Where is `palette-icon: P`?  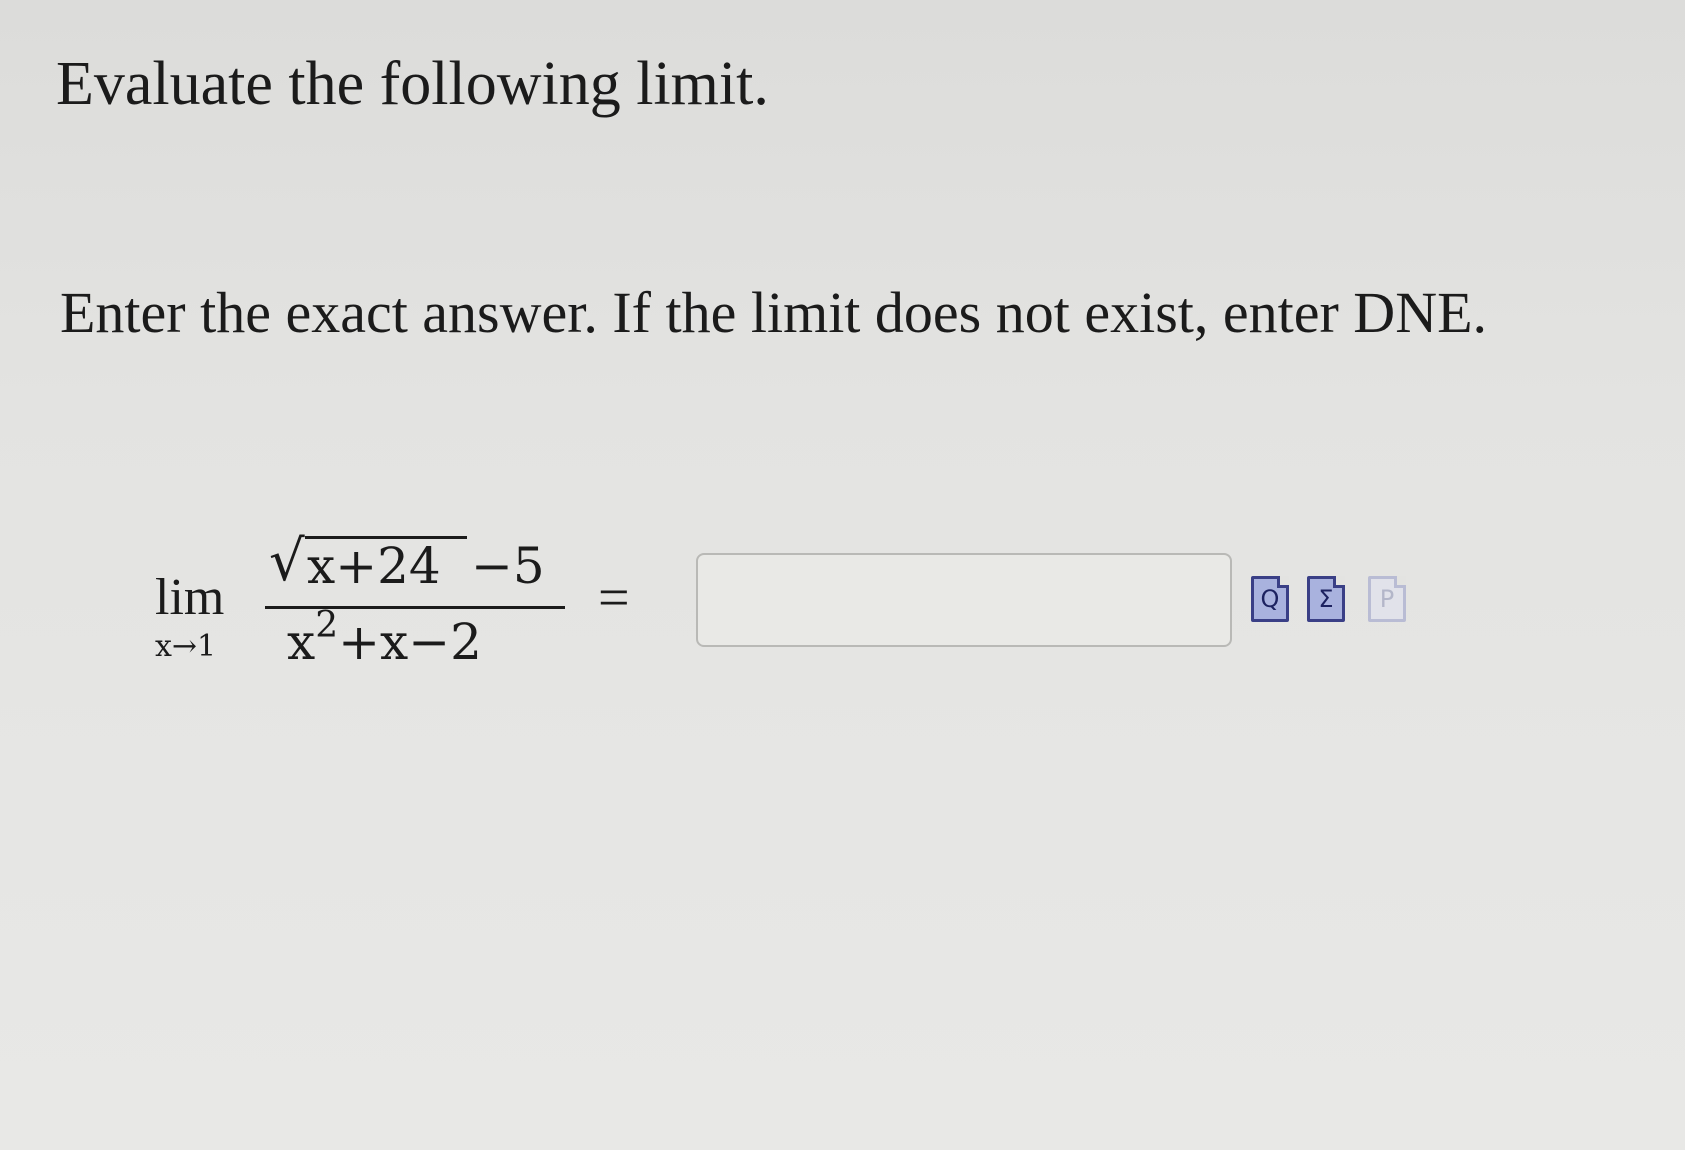 palette-icon: P is located at coordinates (1387, 599).